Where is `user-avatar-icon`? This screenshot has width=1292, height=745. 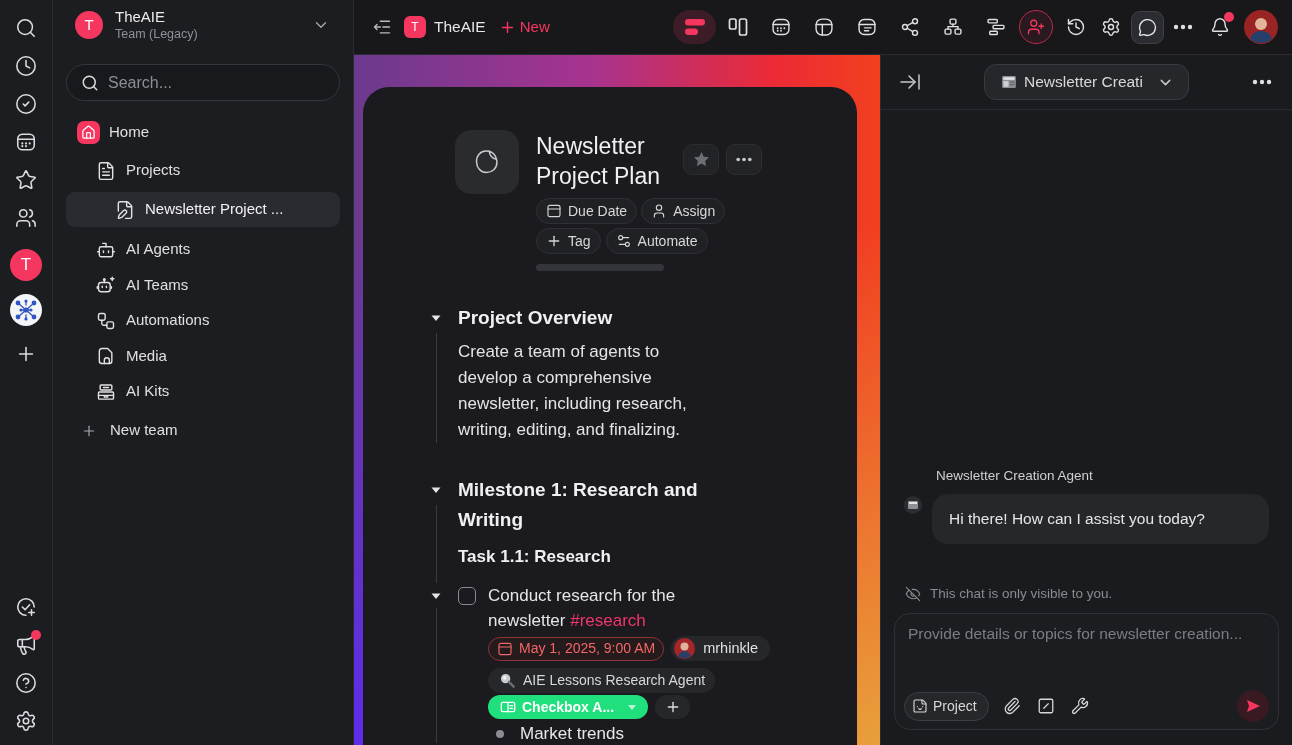 user-avatar-icon is located at coordinates (1261, 27).